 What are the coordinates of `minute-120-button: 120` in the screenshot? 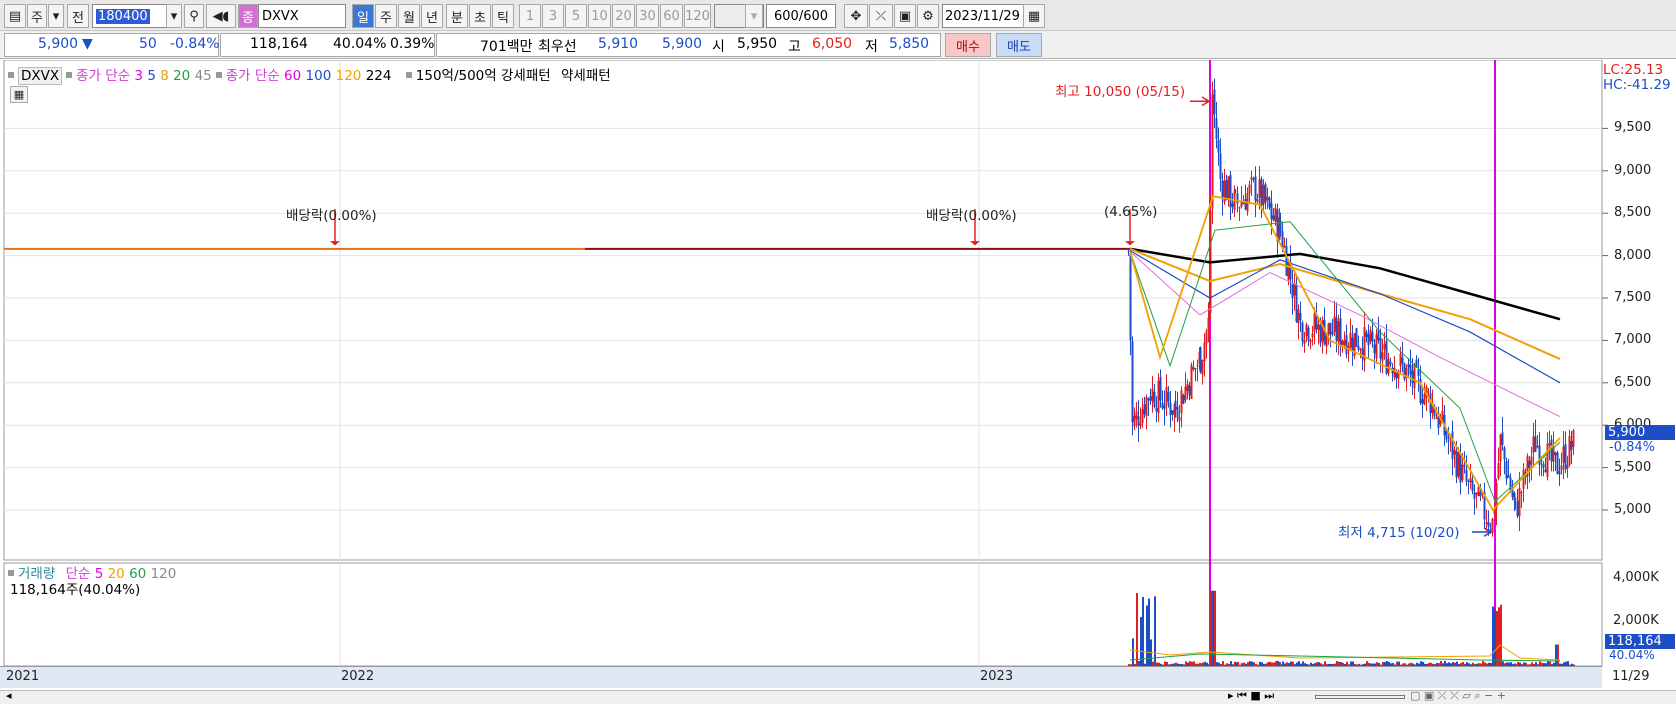 It's located at (697, 16).